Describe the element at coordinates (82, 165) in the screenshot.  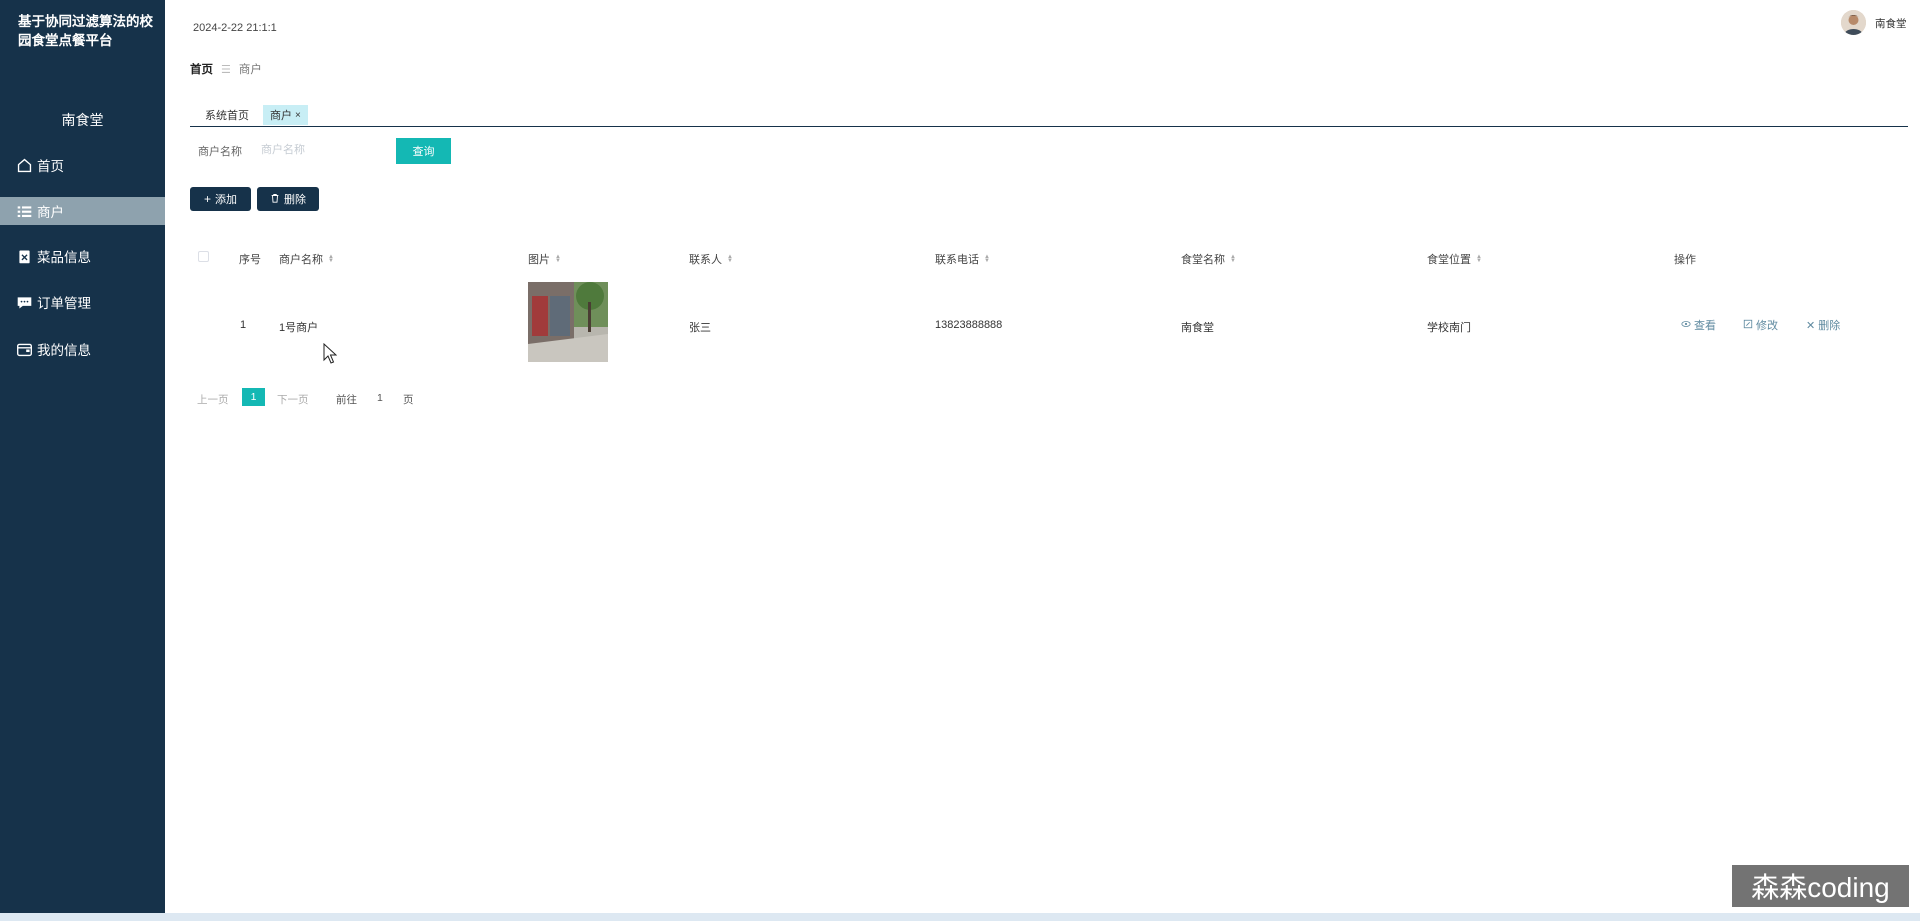
I see `sidebar-item-home: 首页` at that location.